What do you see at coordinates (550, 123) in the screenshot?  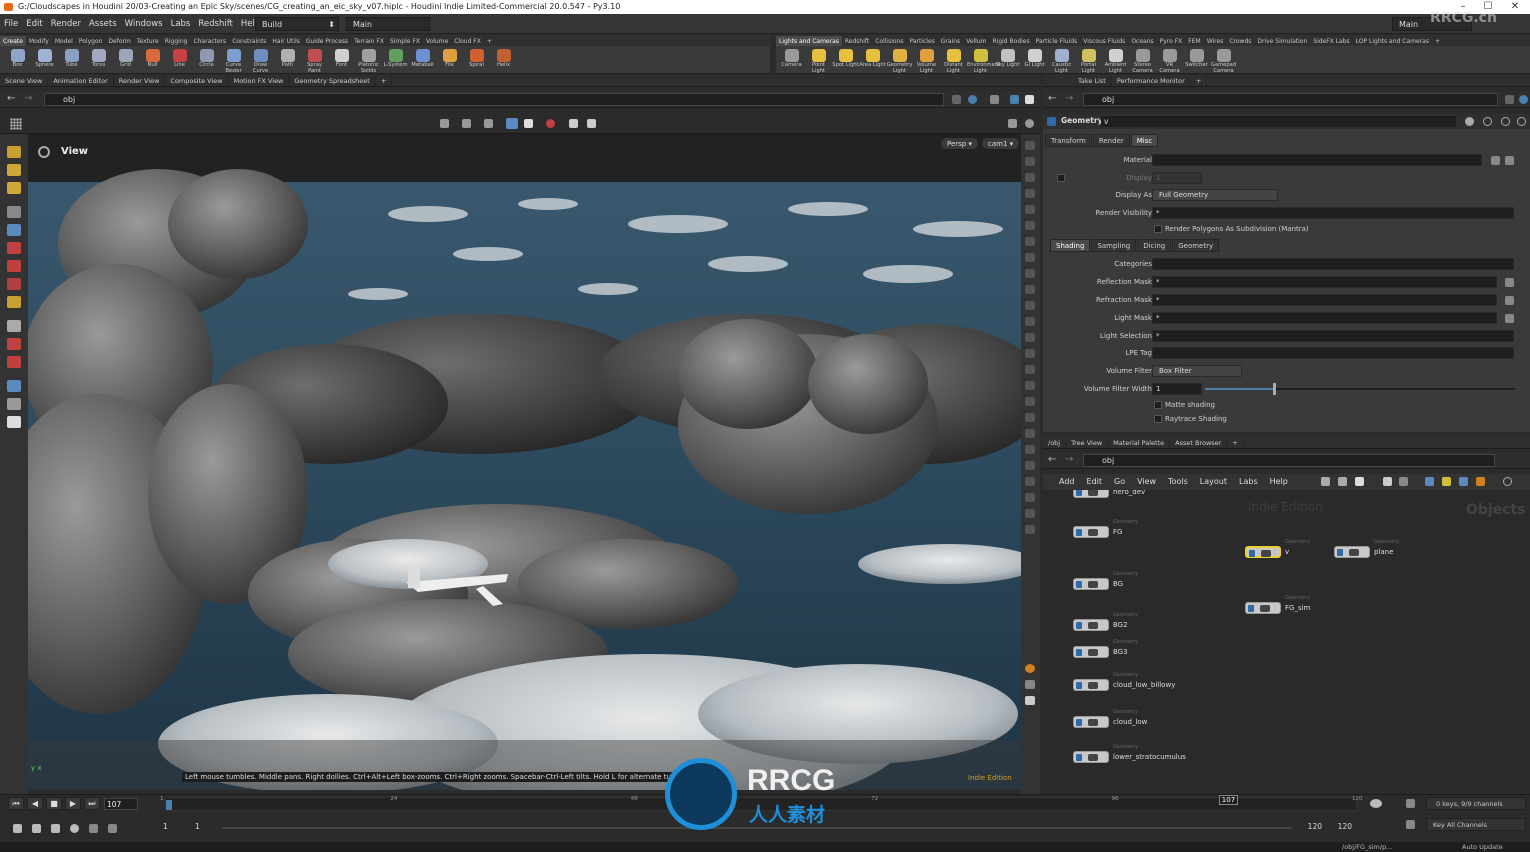 I see `record-icon` at bounding box center [550, 123].